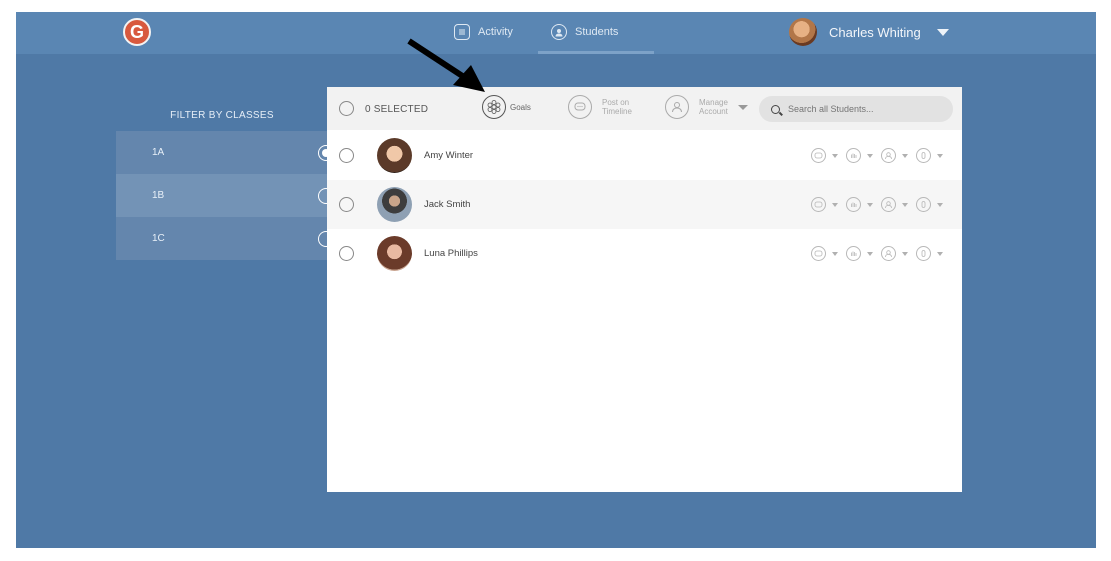 This screenshot has width=1111, height=561. I want to click on manage-label: Manage, so click(713, 102).